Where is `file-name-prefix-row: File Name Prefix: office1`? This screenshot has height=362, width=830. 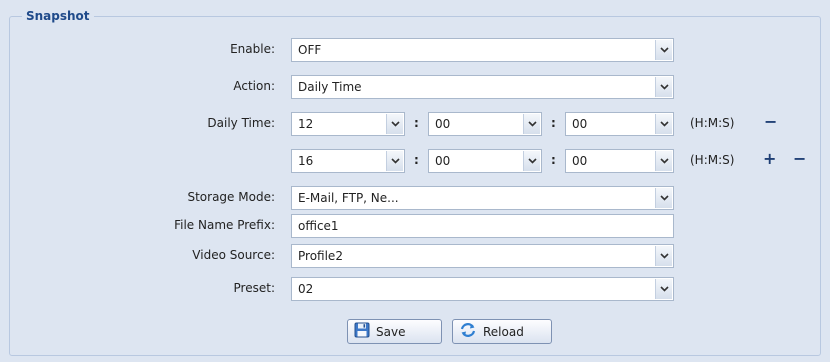 file-name-prefix-row: File Name Prefix: office1 is located at coordinates (415, 226).